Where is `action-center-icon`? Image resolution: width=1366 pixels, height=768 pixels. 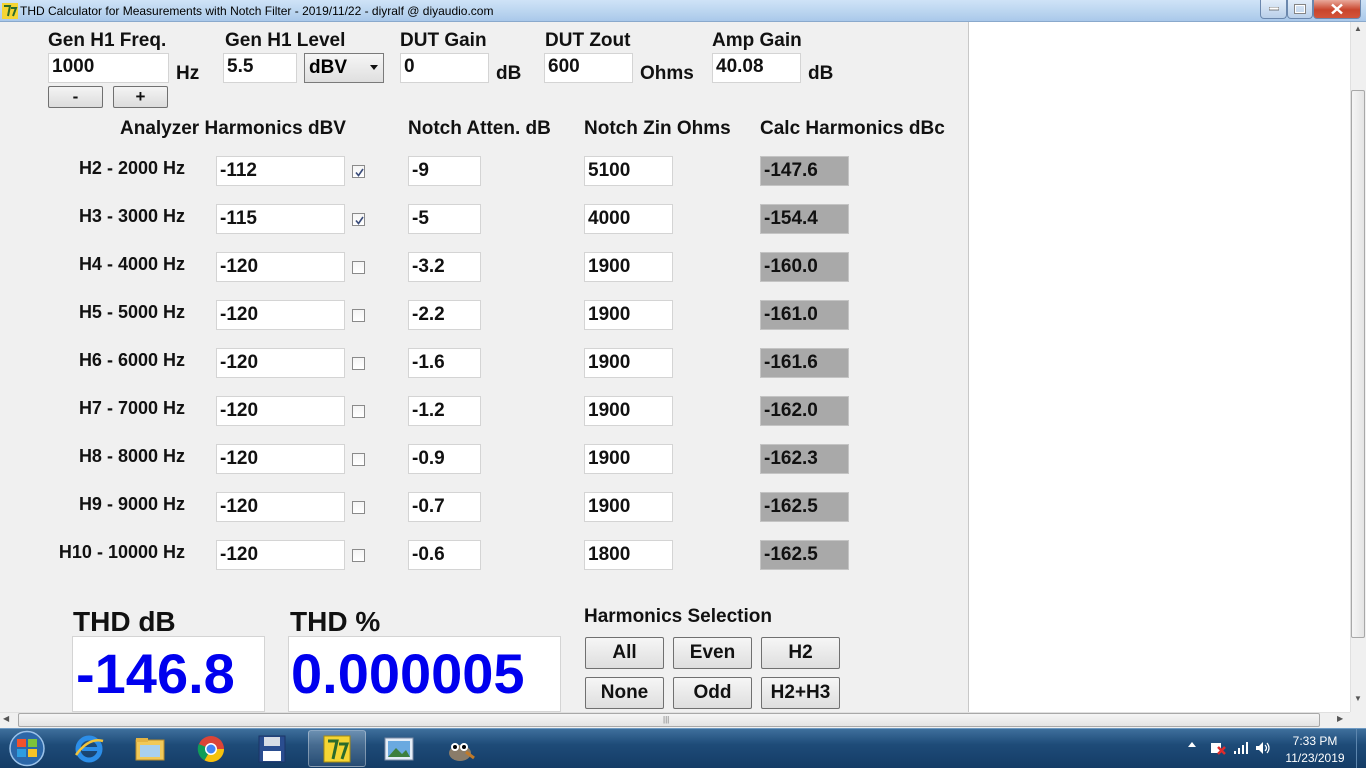
action-center-icon is located at coordinates (1218, 748).